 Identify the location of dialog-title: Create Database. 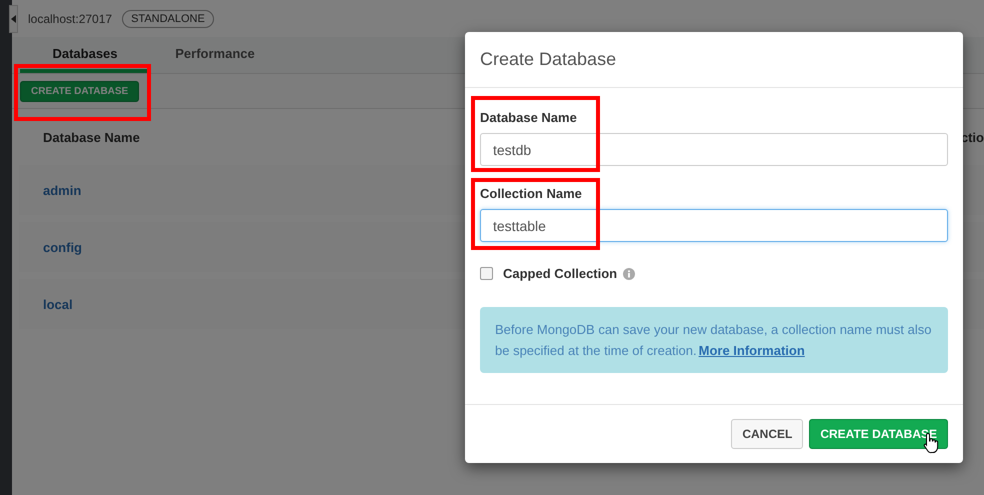
(548, 59).